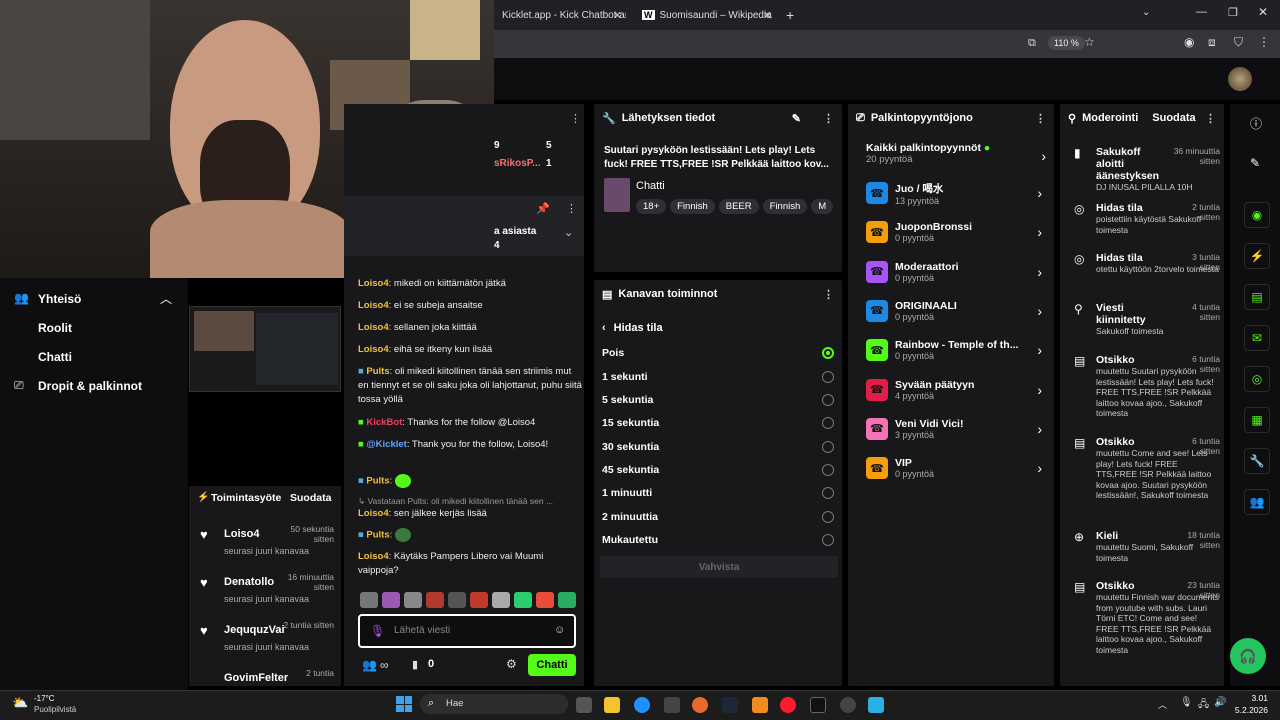 The width and height of the screenshot is (1280, 720). I want to click on chat-input-box: 🎙 Lähetä viesti ☺, so click(467, 631).